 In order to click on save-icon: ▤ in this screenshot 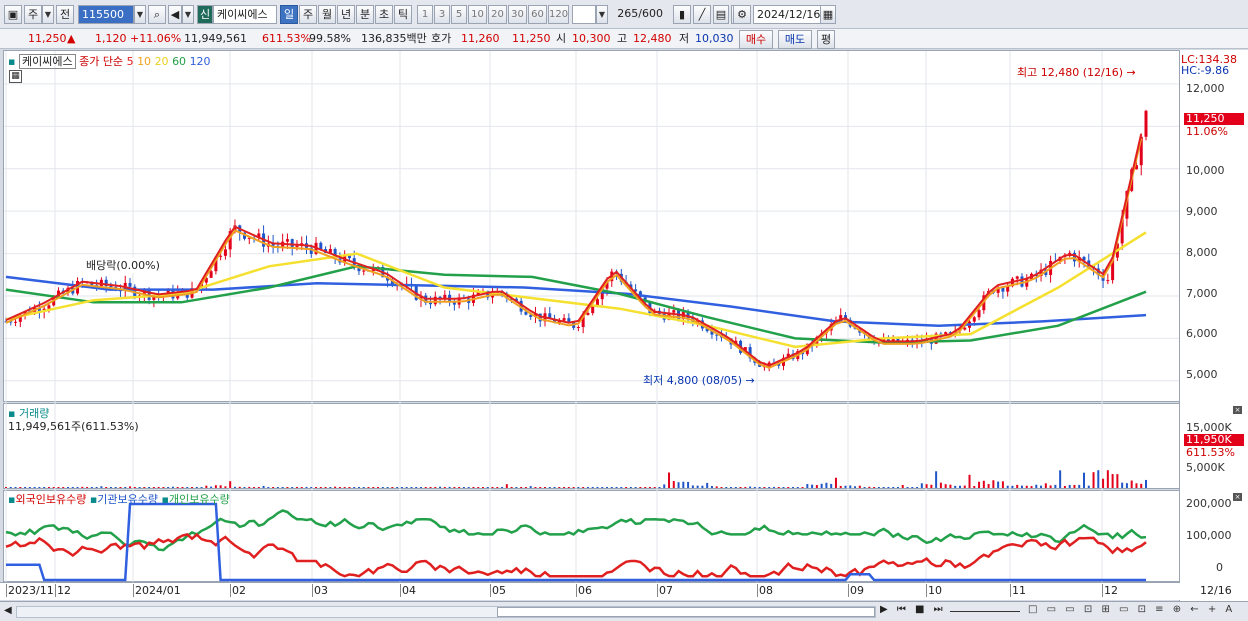, I will do `click(721, 14)`.